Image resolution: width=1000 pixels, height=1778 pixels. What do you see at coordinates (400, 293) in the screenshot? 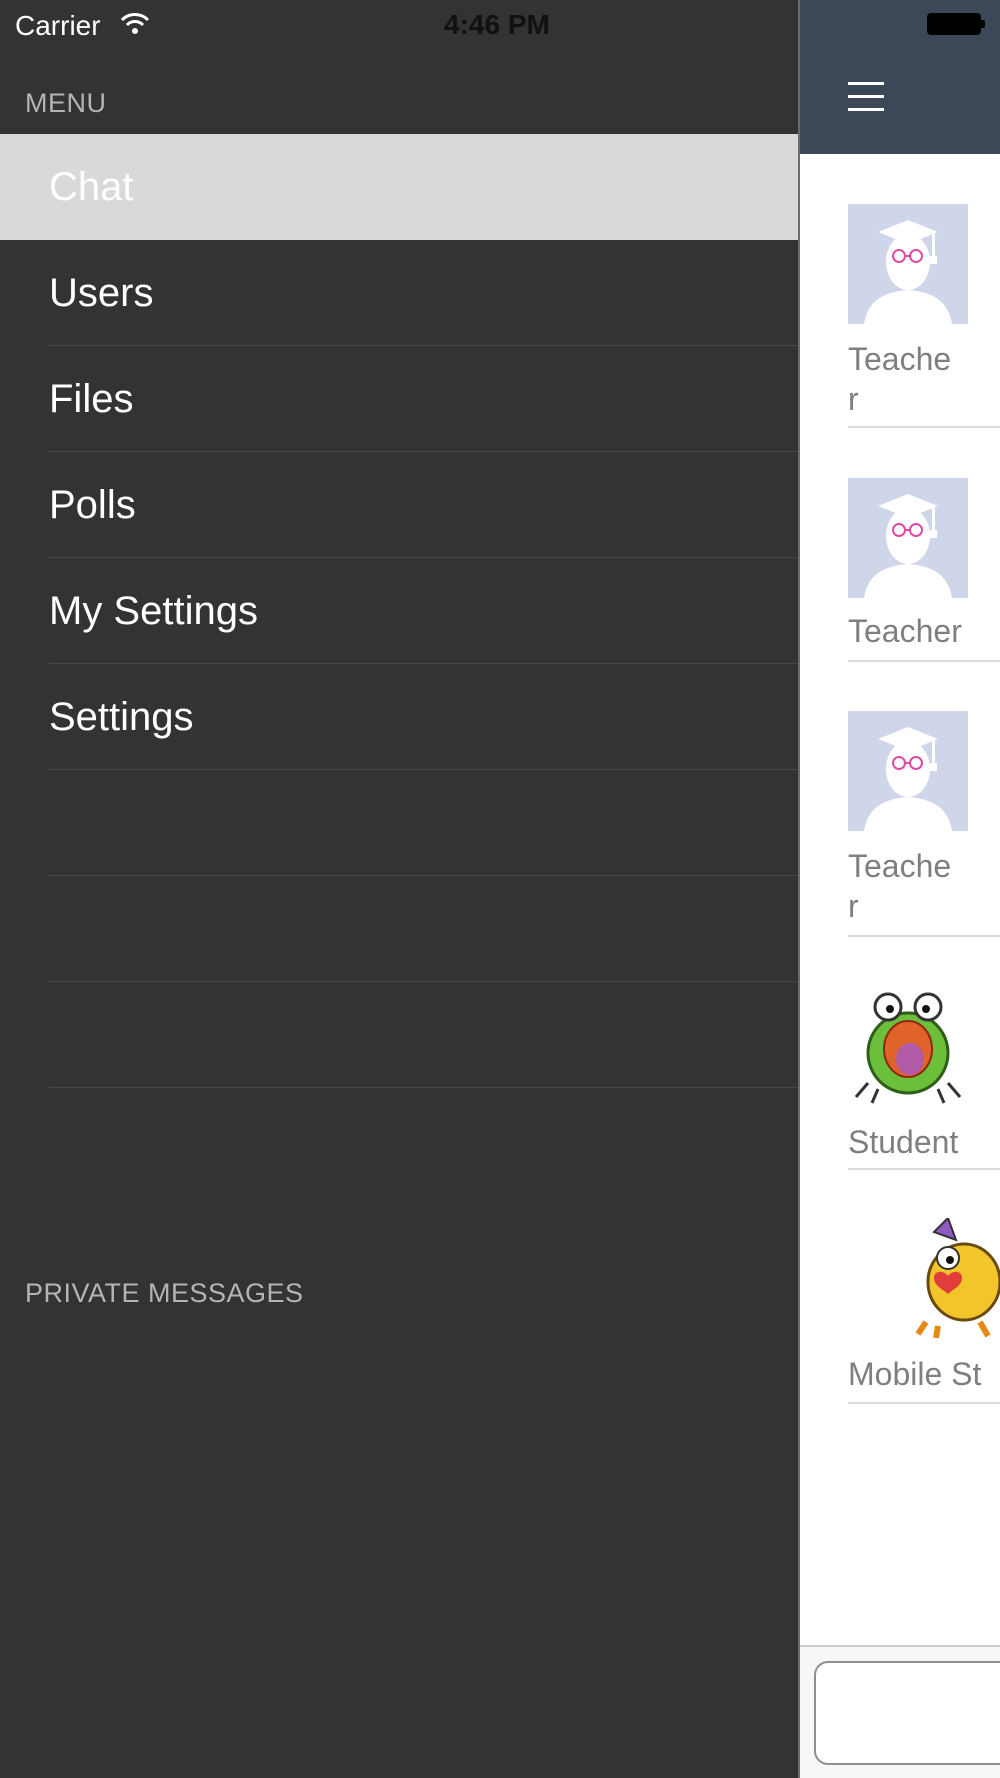
I see `menu-item-users: Users` at bounding box center [400, 293].